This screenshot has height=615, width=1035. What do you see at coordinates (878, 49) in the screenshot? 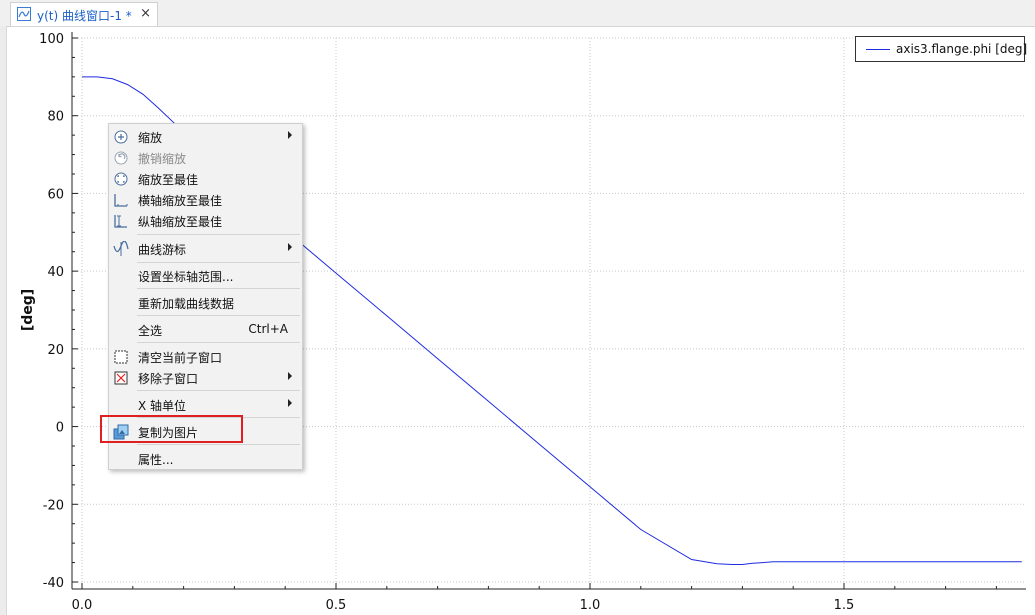
I see `legend-line-swatch` at bounding box center [878, 49].